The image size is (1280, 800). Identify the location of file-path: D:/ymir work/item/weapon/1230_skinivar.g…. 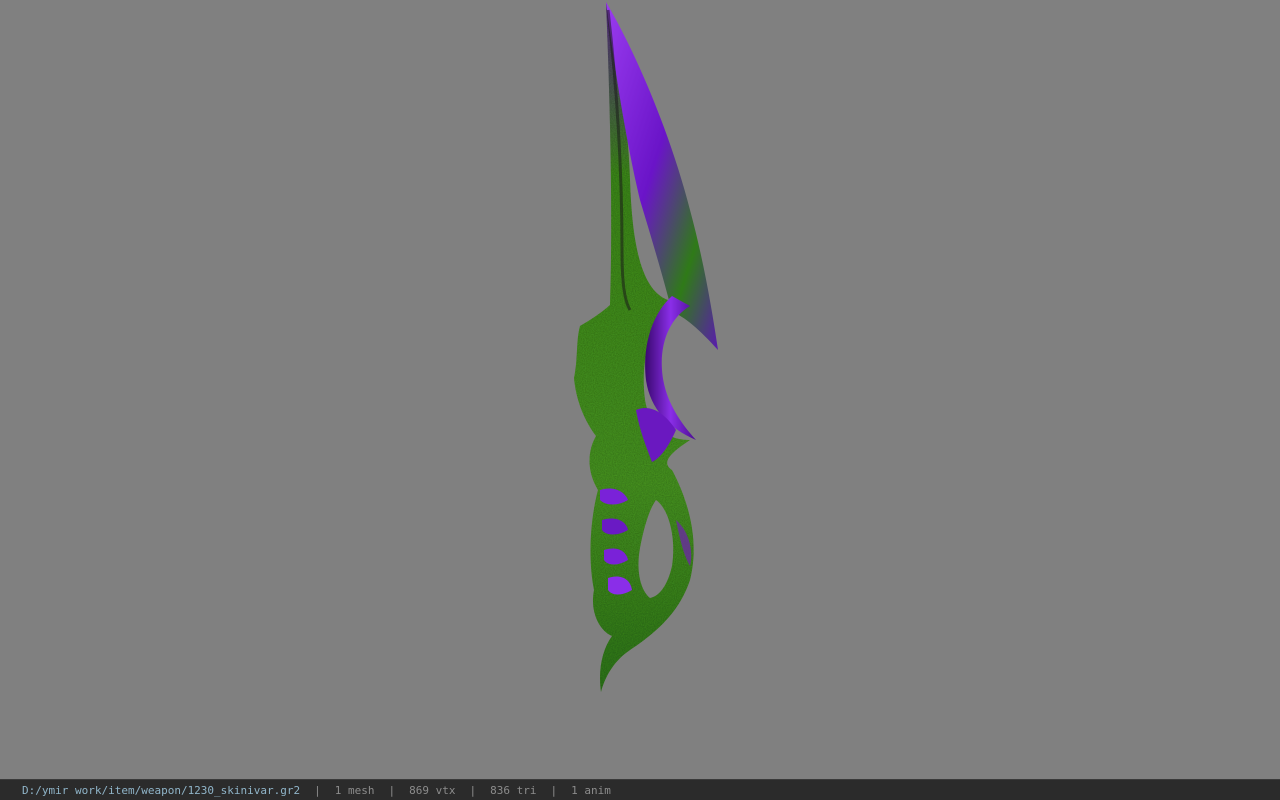
(161, 790).